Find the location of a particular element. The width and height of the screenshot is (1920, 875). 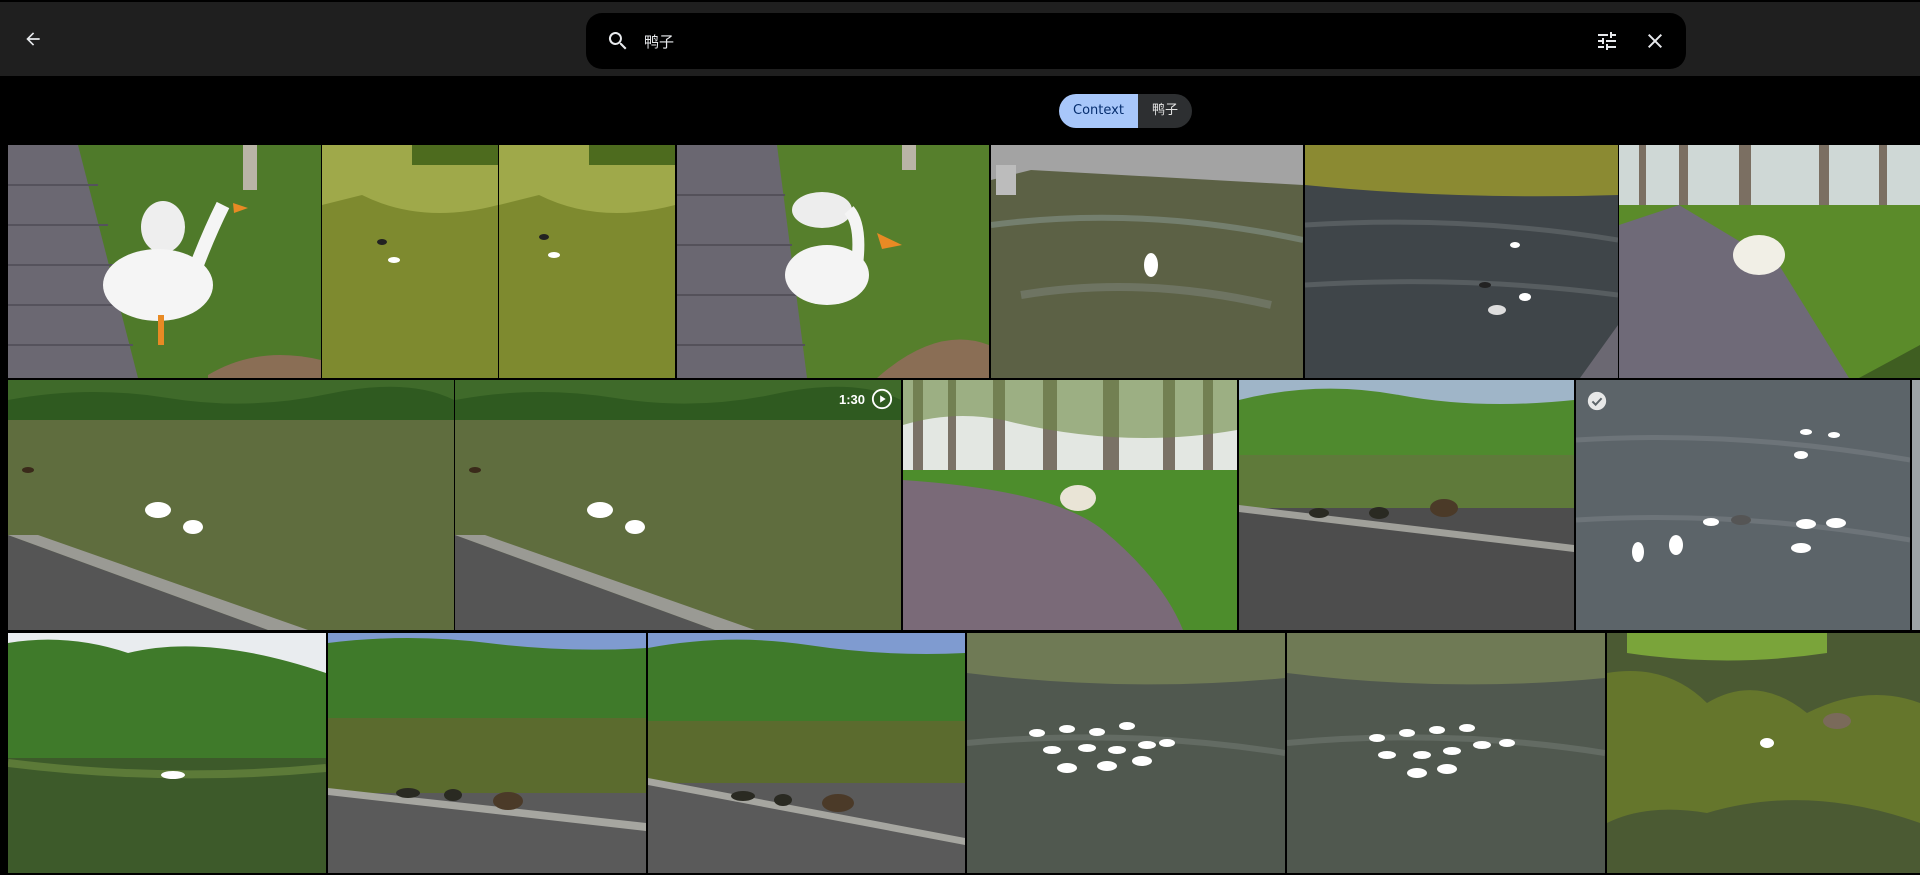

photo-edge-sliver is located at coordinates (1916, 505).